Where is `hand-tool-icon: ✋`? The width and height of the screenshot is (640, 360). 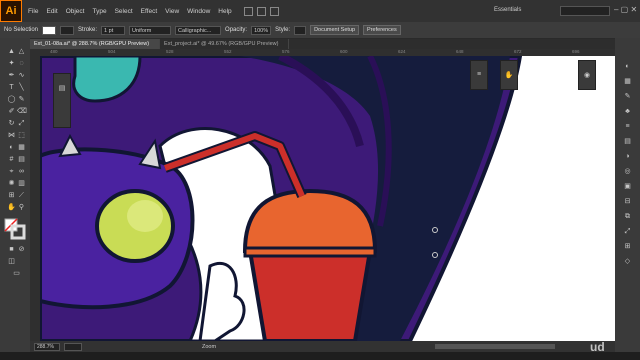
hand-tool-icon: ✋ is located at coordinates (11, 208).